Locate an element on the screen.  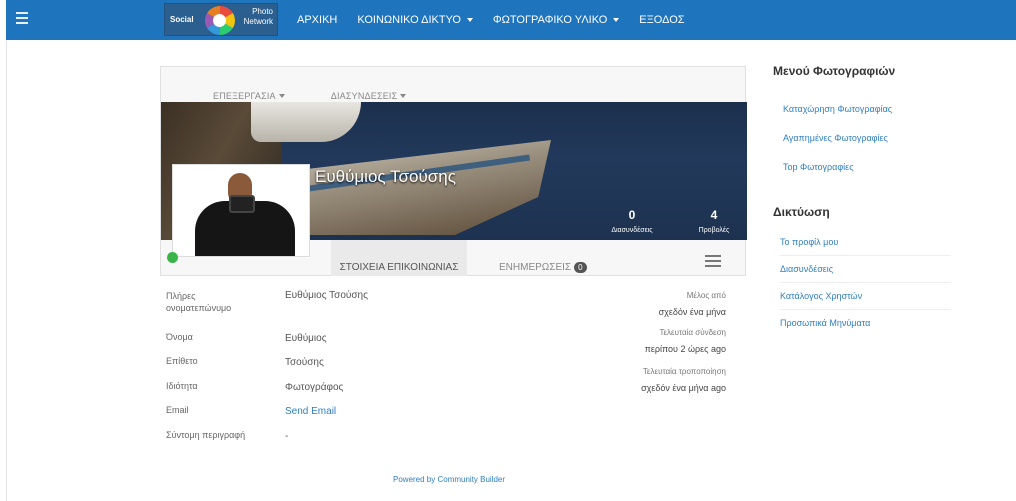
network-title: Δικτύωση is located at coordinates (801, 212).